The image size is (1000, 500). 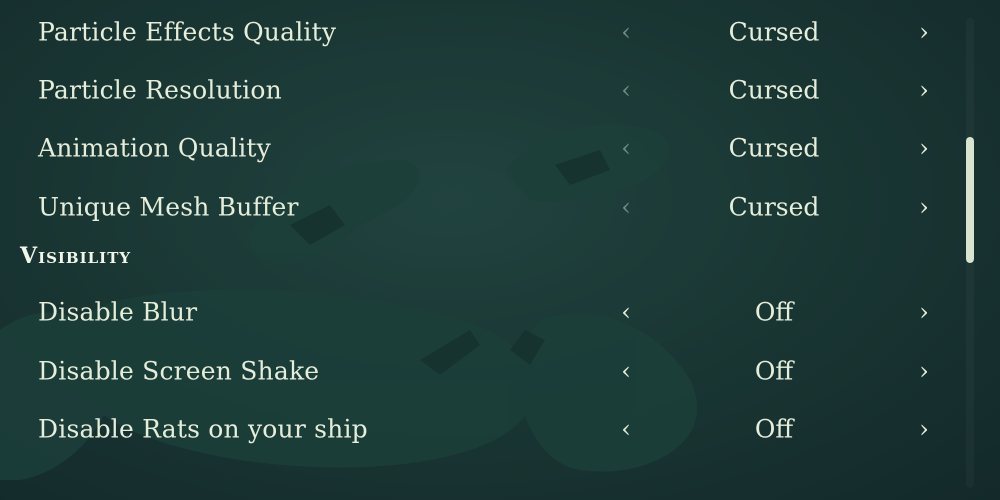 What do you see at coordinates (179, 371) in the screenshot?
I see `setting-label: Disable Screen Shake` at bounding box center [179, 371].